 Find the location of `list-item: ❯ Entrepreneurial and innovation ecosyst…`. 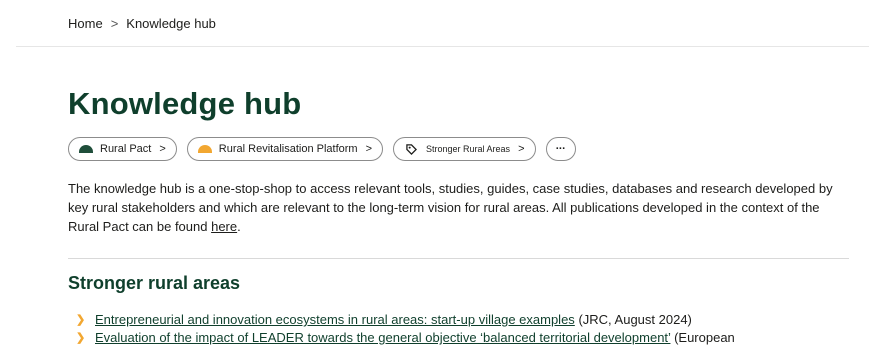

list-item: ❯ Entrepreneurial and innovation ecosyst… is located at coordinates (405, 320).